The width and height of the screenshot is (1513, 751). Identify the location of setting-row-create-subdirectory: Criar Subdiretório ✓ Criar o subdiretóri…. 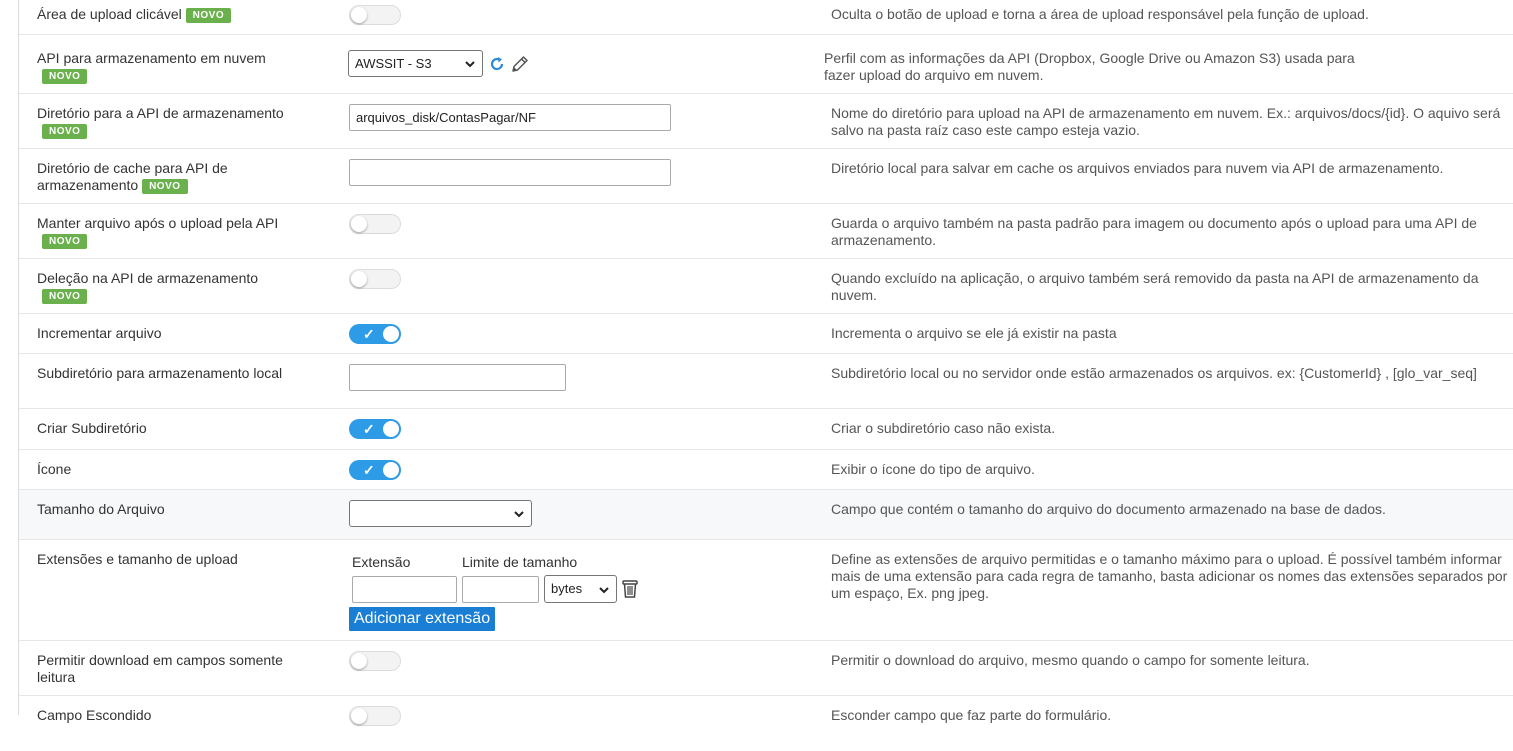
(766, 429).